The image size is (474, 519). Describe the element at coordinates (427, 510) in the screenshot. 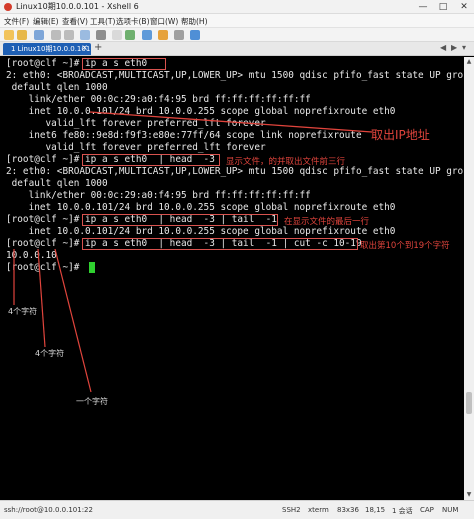

I see `status-caps: CAP` at that location.